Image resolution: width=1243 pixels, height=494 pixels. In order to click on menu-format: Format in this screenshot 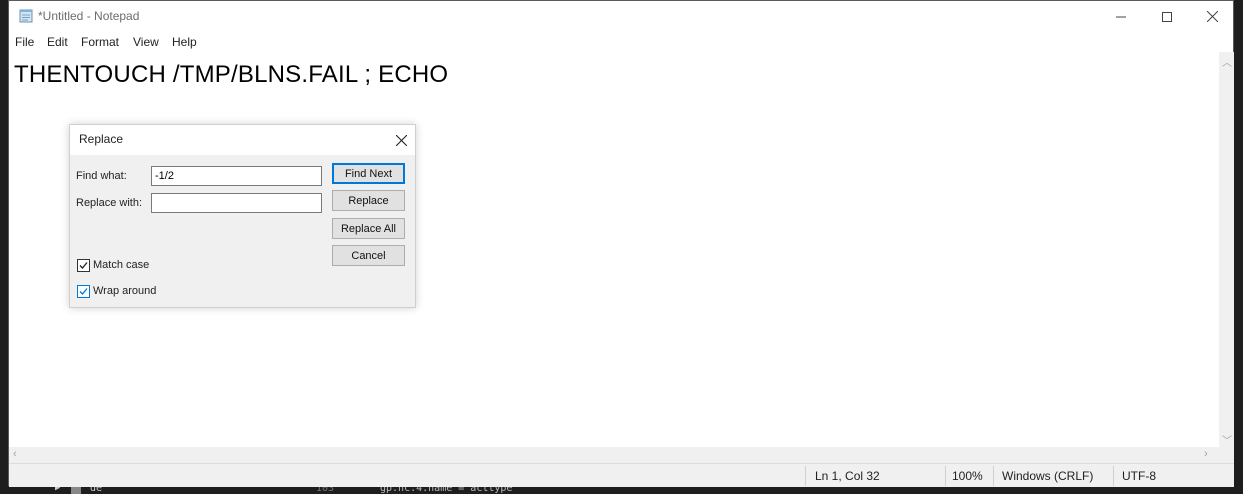, I will do `click(100, 42)`.